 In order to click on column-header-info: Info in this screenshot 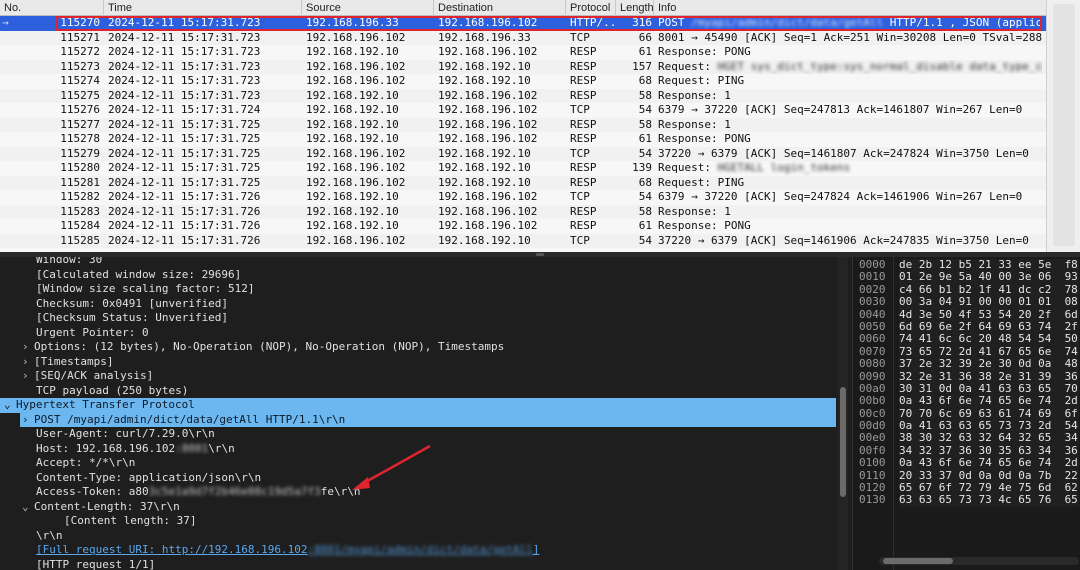, I will do `click(850, 8)`.